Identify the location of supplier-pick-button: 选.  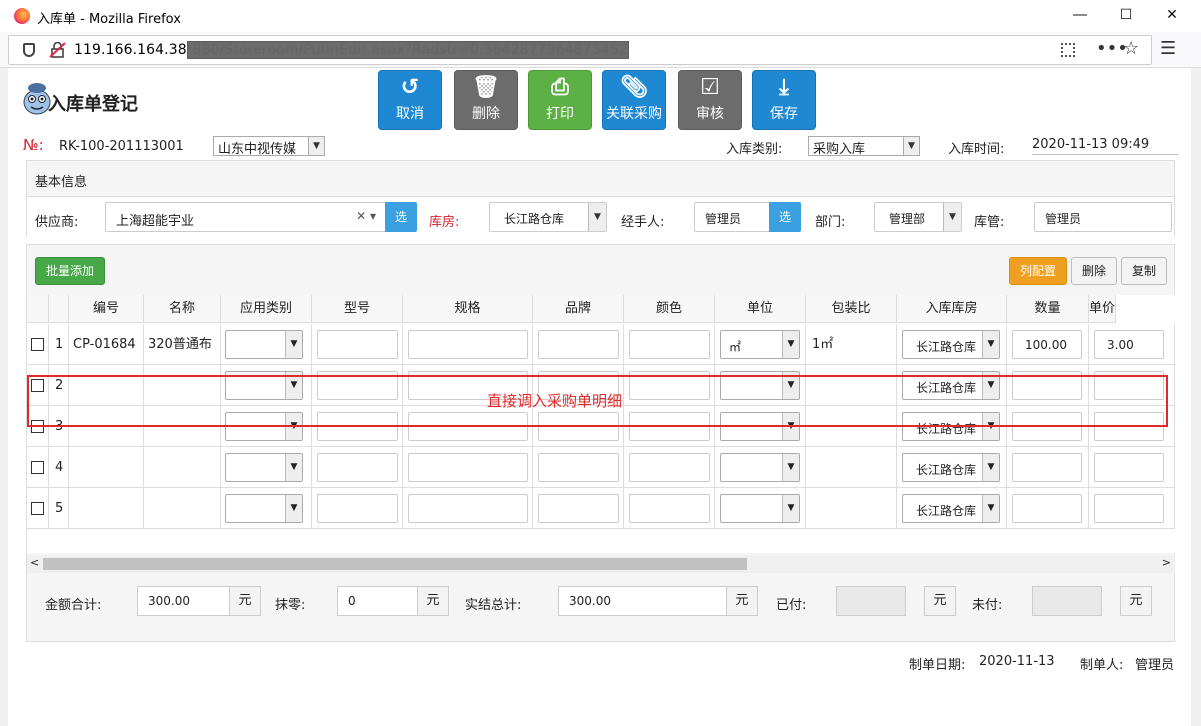
(401, 217).